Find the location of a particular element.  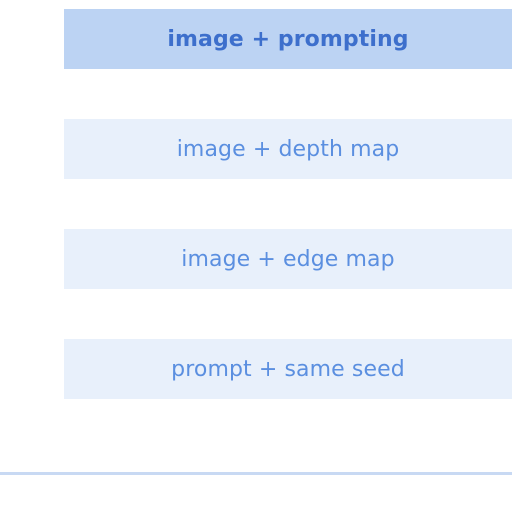

mode-option-image-depth-map: image + depth map is located at coordinates (288, 149).